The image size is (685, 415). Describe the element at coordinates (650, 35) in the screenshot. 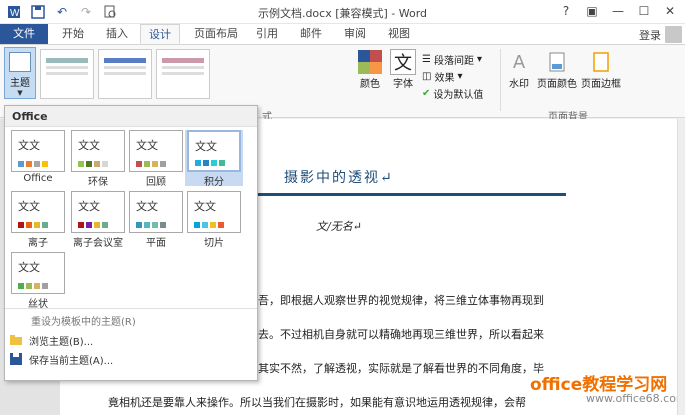

I see `login-link: 登录` at that location.